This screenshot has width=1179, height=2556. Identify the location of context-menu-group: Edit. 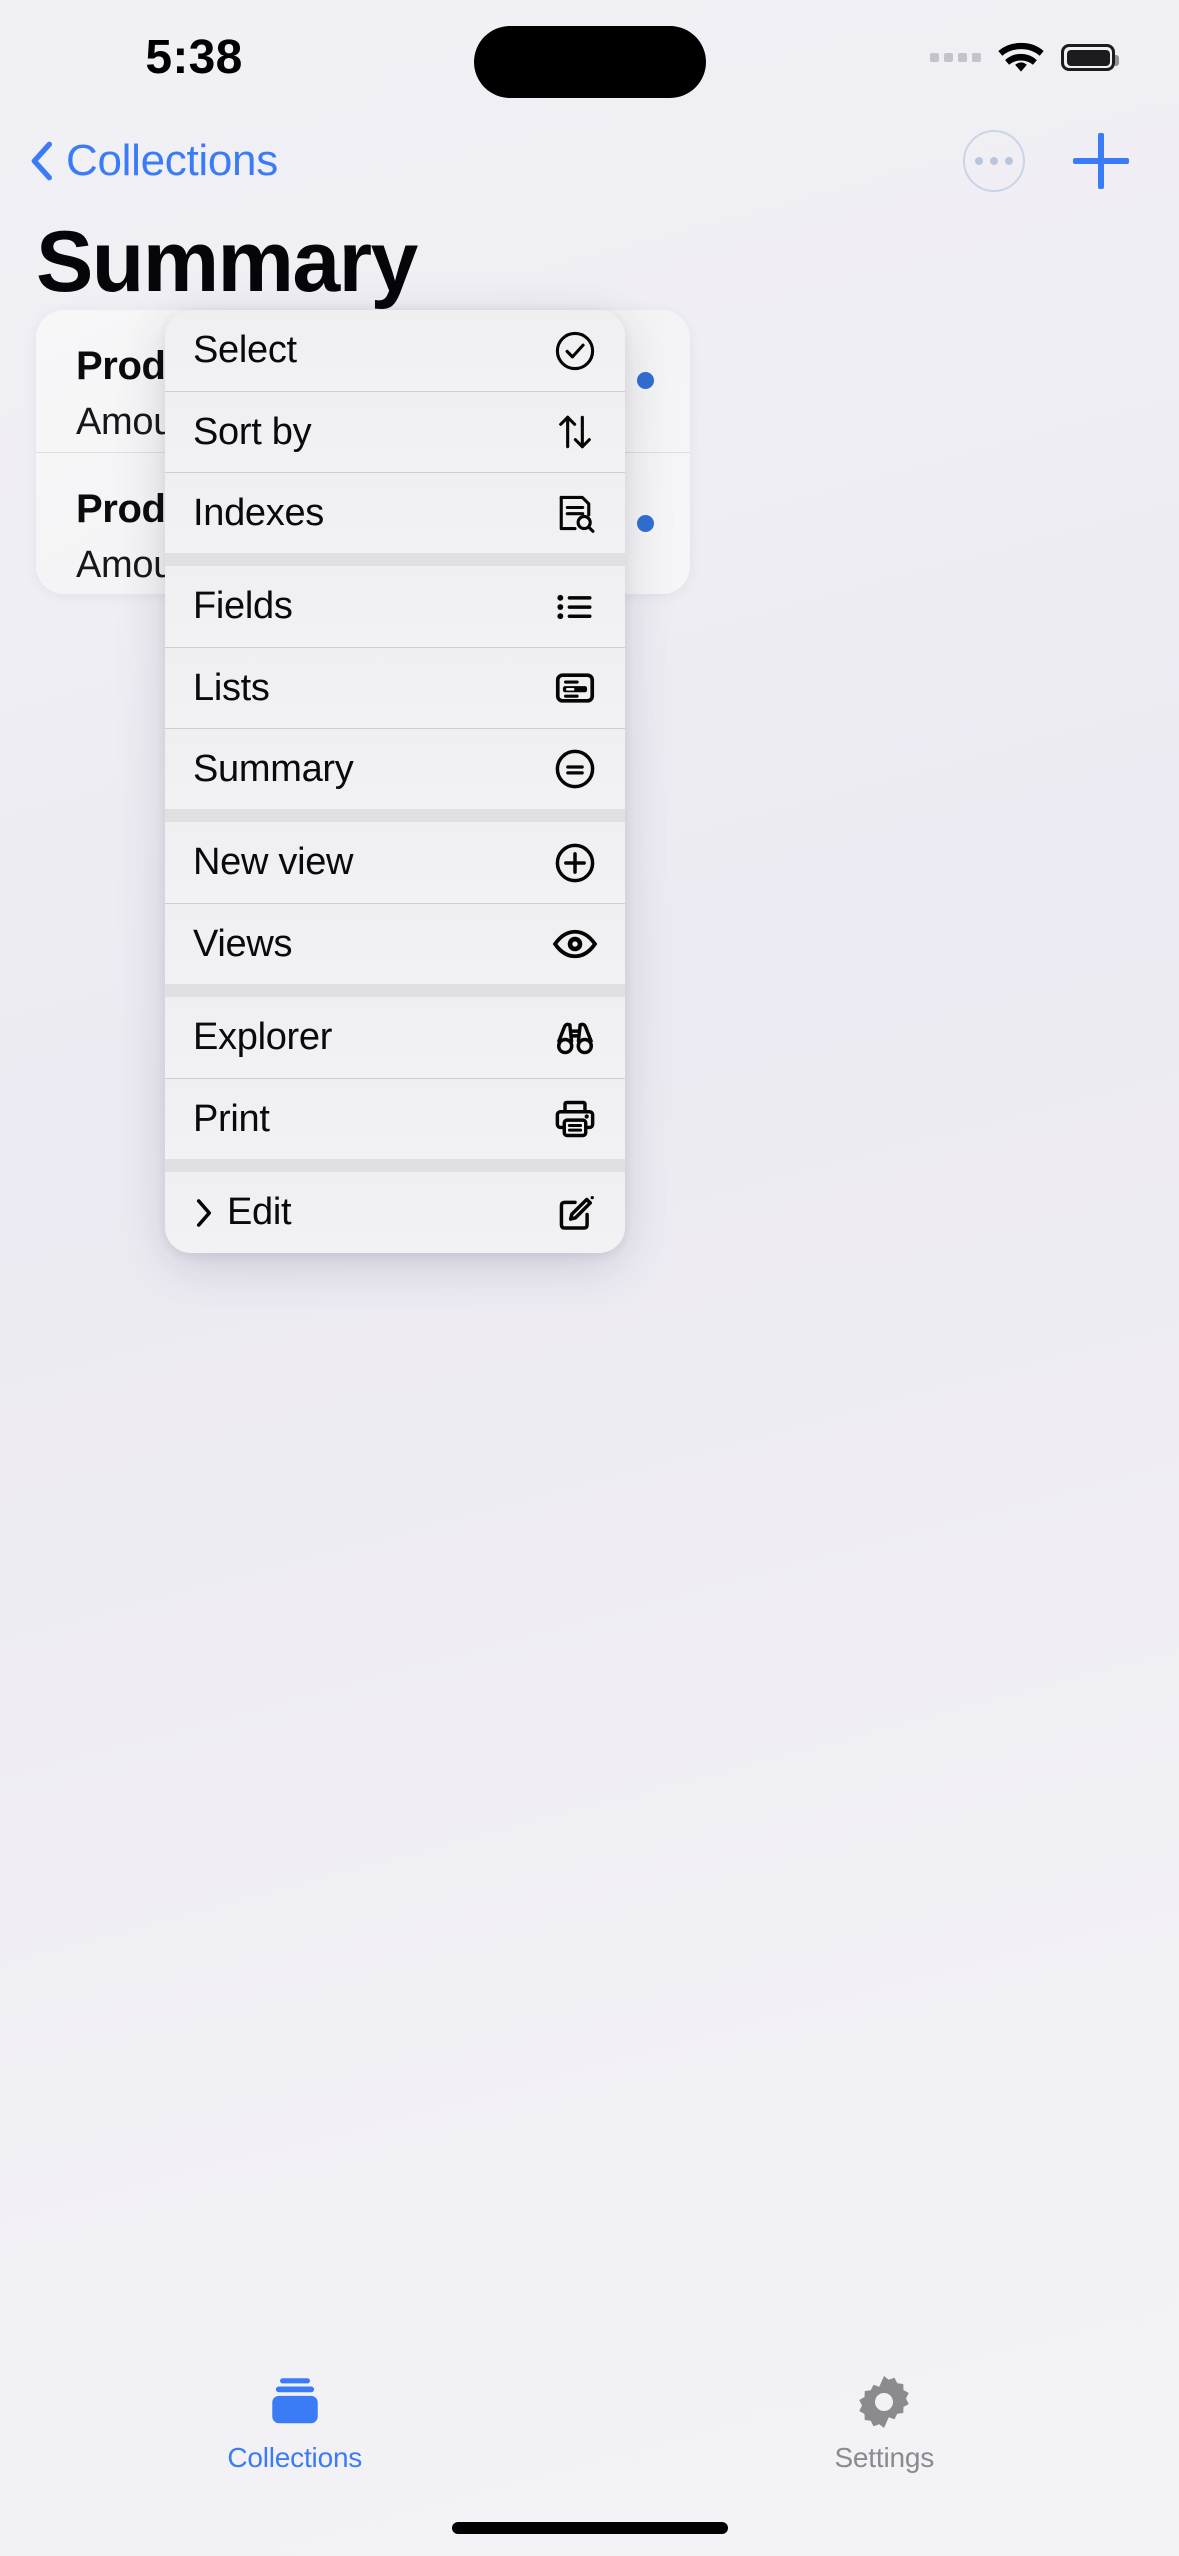
(395, 1212).